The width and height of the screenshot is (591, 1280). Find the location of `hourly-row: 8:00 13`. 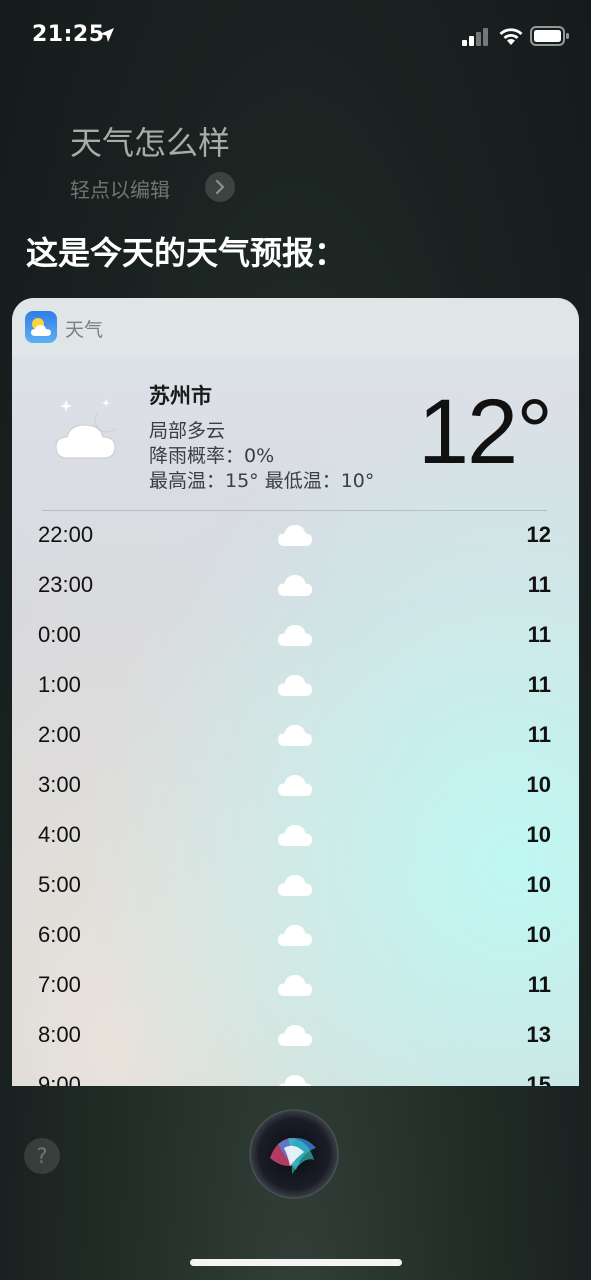

hourly-row: 8:00 13 is located at coordinates (295, 1035).